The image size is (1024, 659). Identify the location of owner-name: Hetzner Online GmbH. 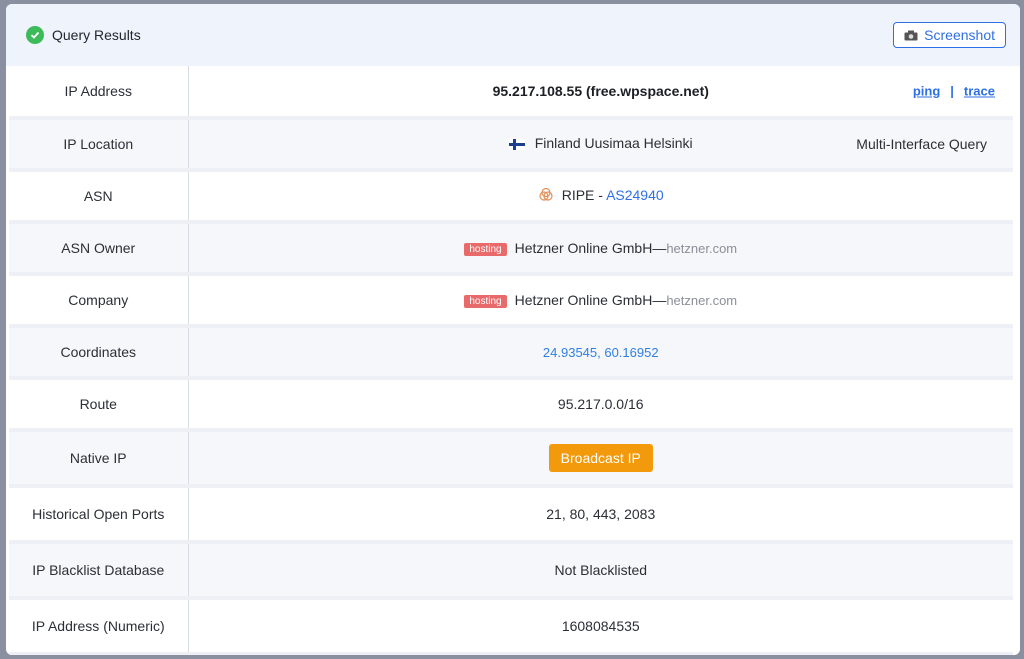
(583, 248).